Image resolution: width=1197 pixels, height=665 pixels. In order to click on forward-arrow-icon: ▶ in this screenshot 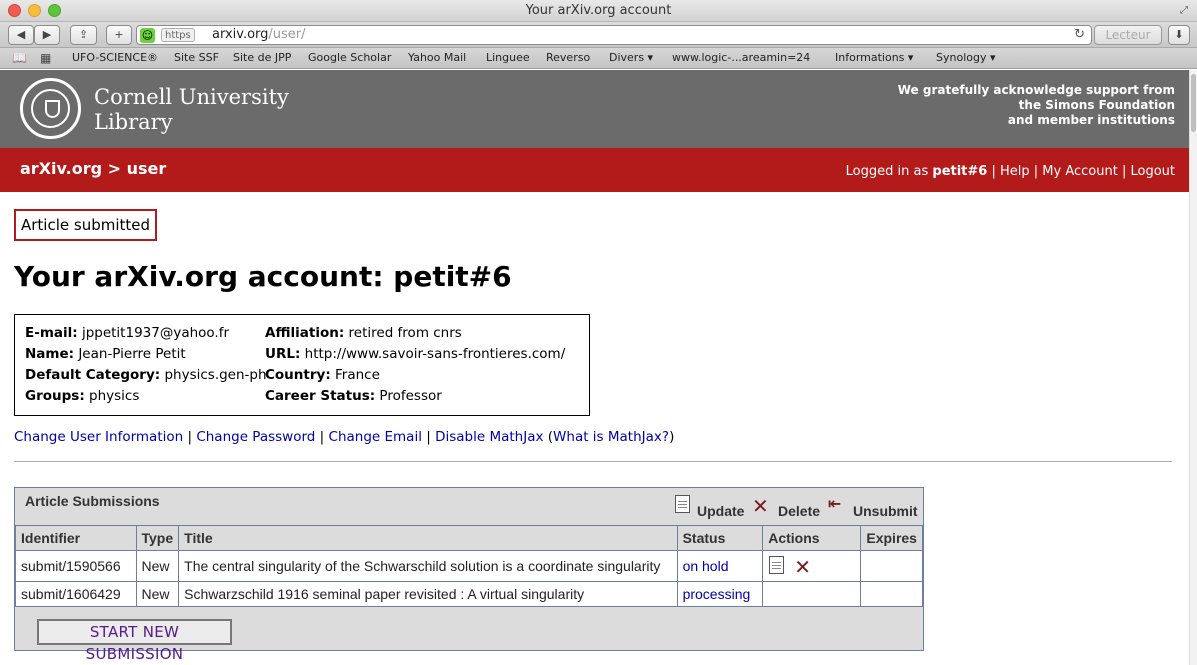, I will do `click(47, 34)`.